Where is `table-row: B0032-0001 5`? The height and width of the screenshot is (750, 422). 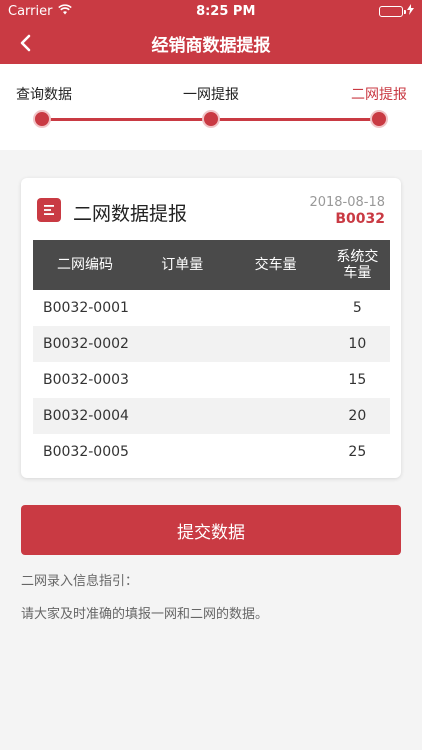 table-row: B0032-0001 5 is located at coordinates (211, 308).